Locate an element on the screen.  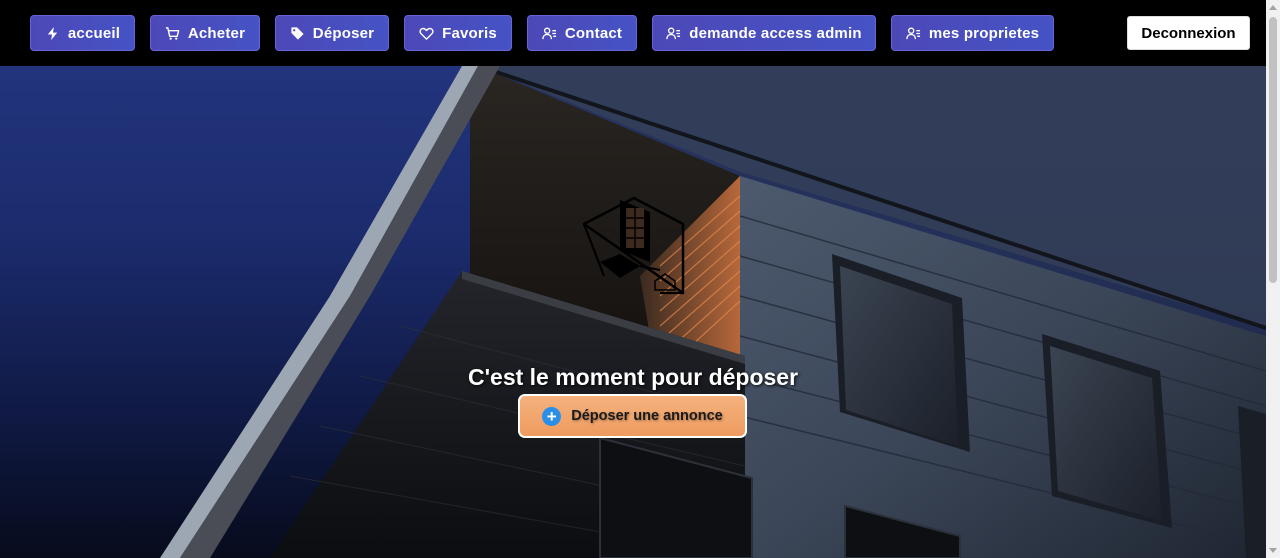
plus-circle-icon: + is located at coordinates (552, 416).